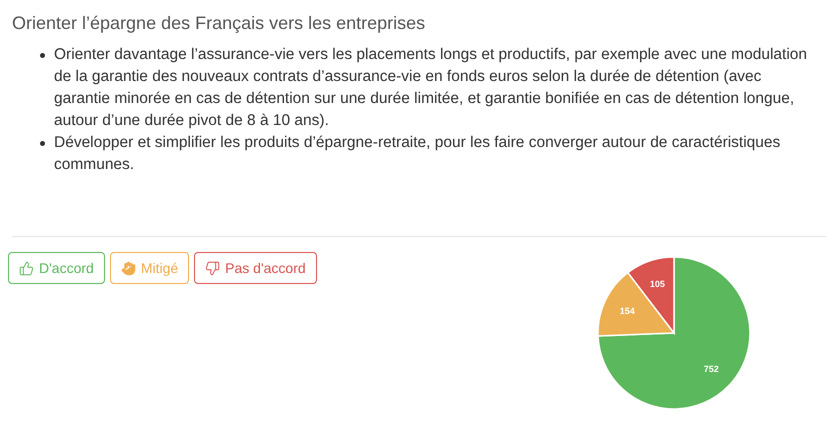 The width and height of the screenshot is (838, 425). Describe the element at coordinates (219, 23) in the screenshot. I see `section-title: Orienter l’épargne des Français vers les entreprises` at that location.